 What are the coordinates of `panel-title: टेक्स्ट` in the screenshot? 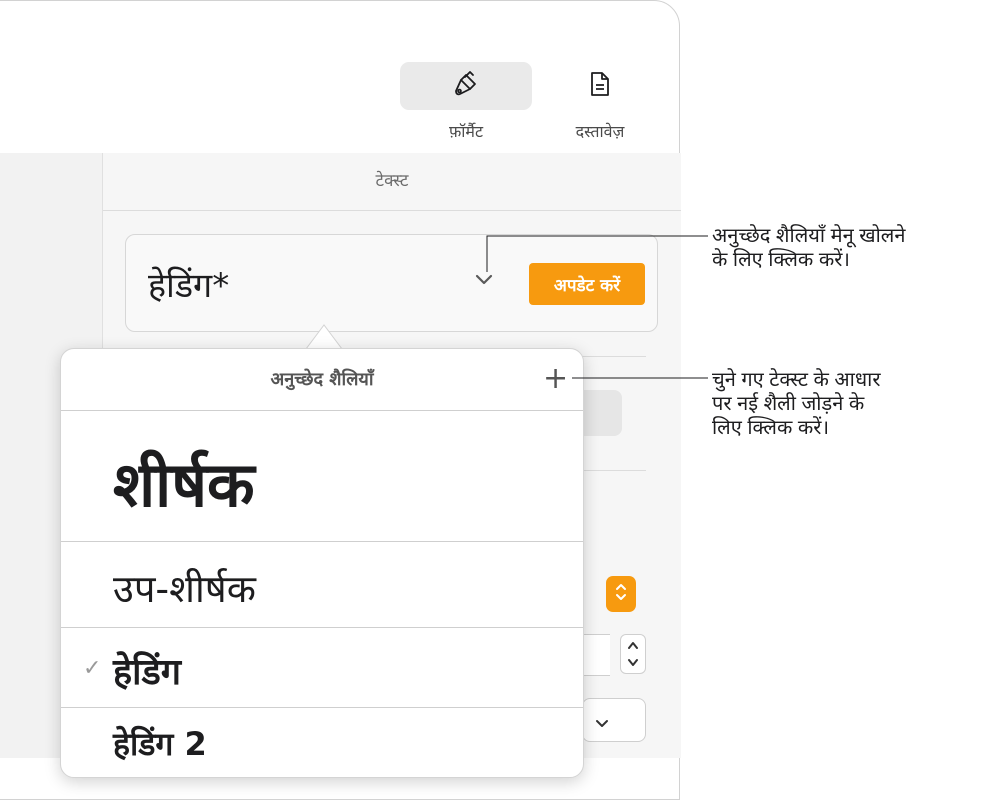 It's located at (392, 181).